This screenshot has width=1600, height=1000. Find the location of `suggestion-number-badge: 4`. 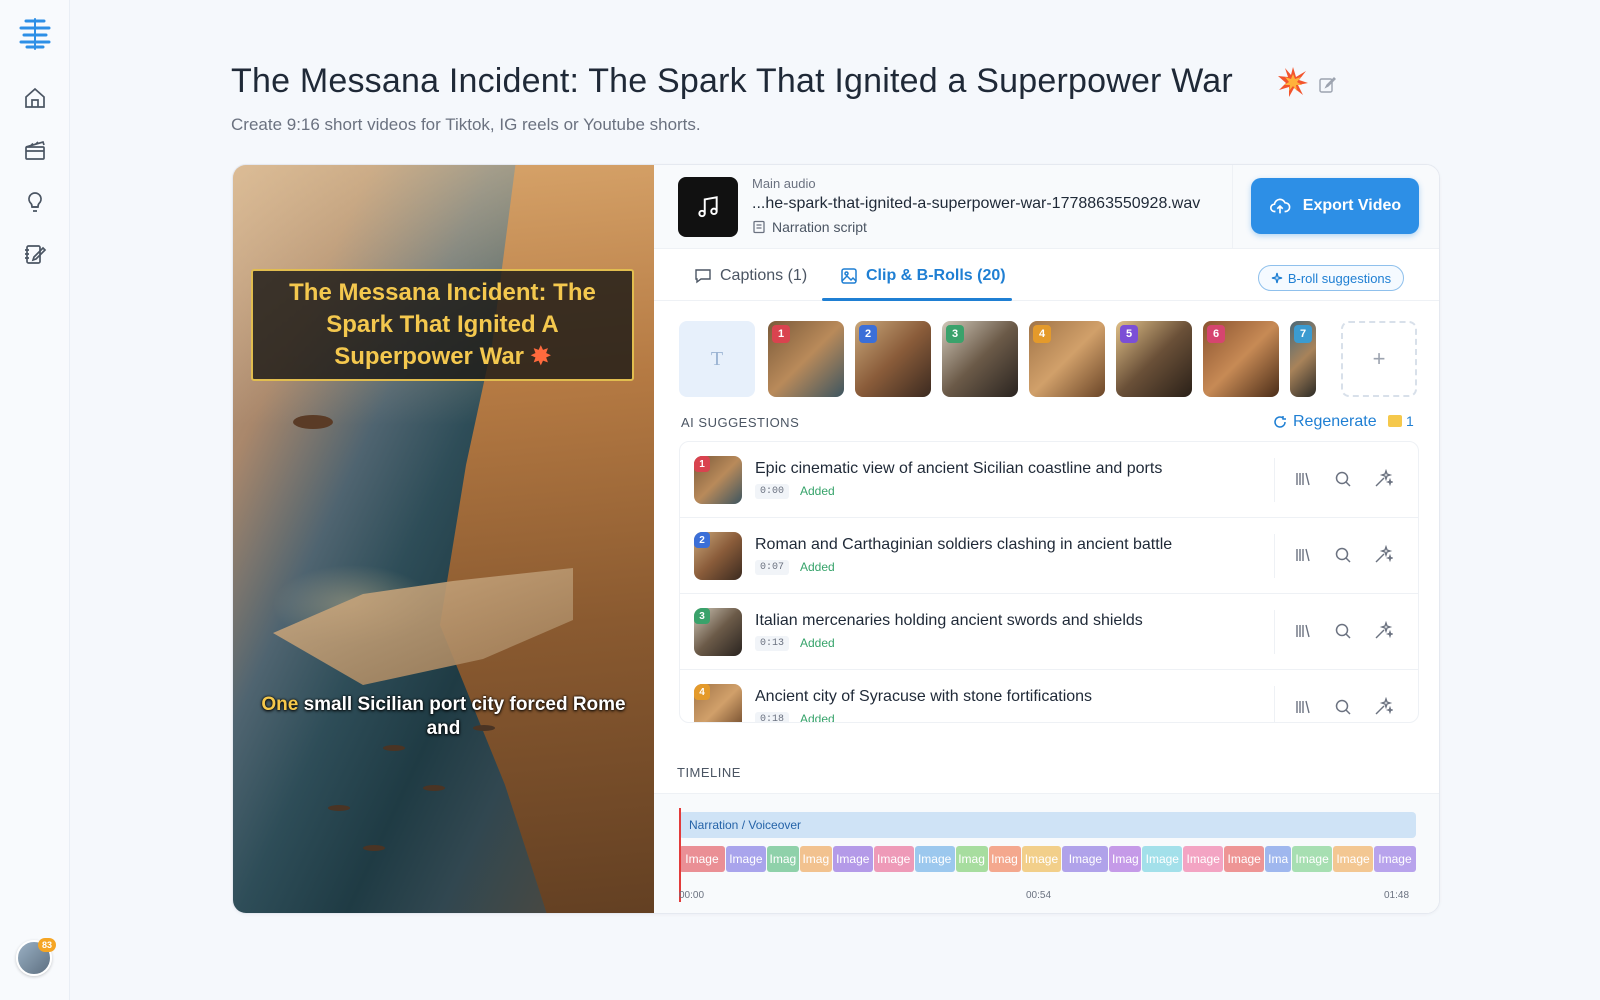

suggestion-number-badge: 4 is located at coordinates (702, 692).